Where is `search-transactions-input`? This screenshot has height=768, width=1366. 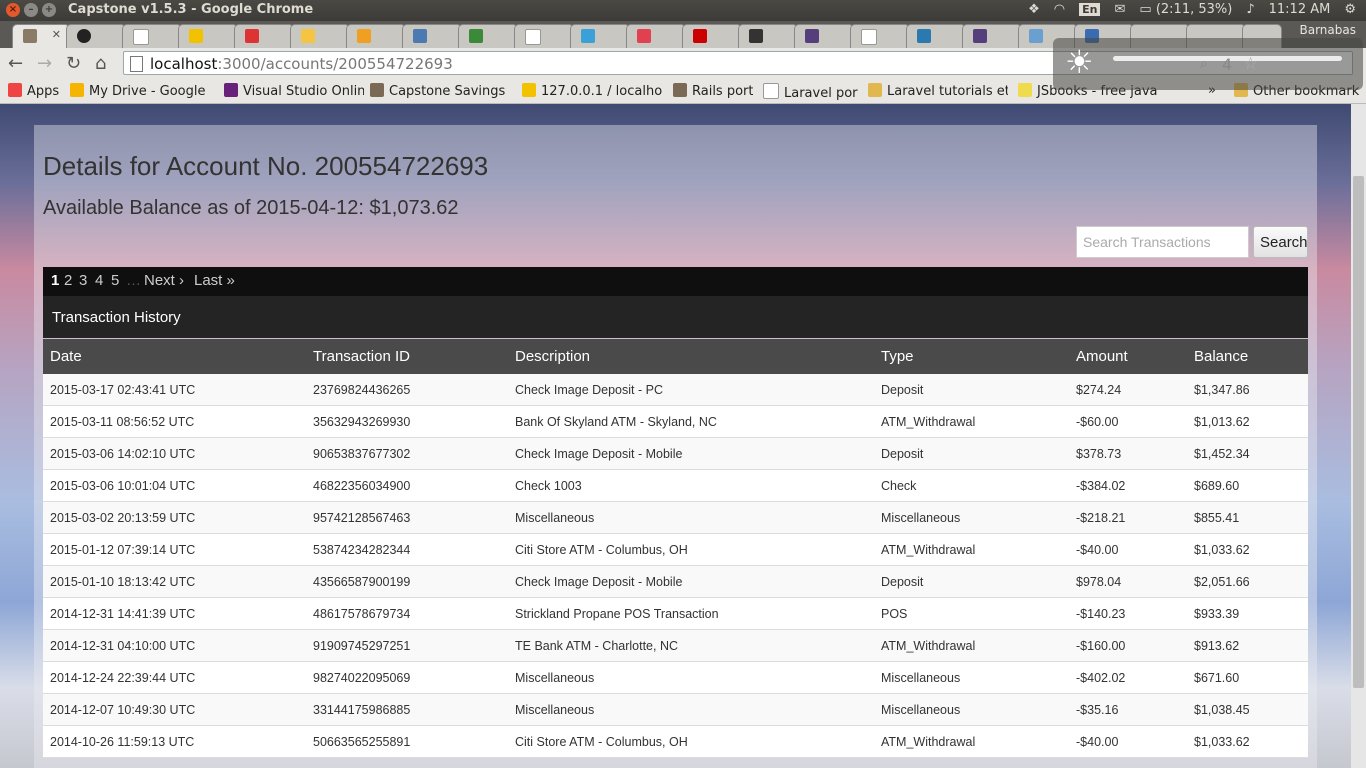
search-transactions-input is located at coordinates (1162, 242).